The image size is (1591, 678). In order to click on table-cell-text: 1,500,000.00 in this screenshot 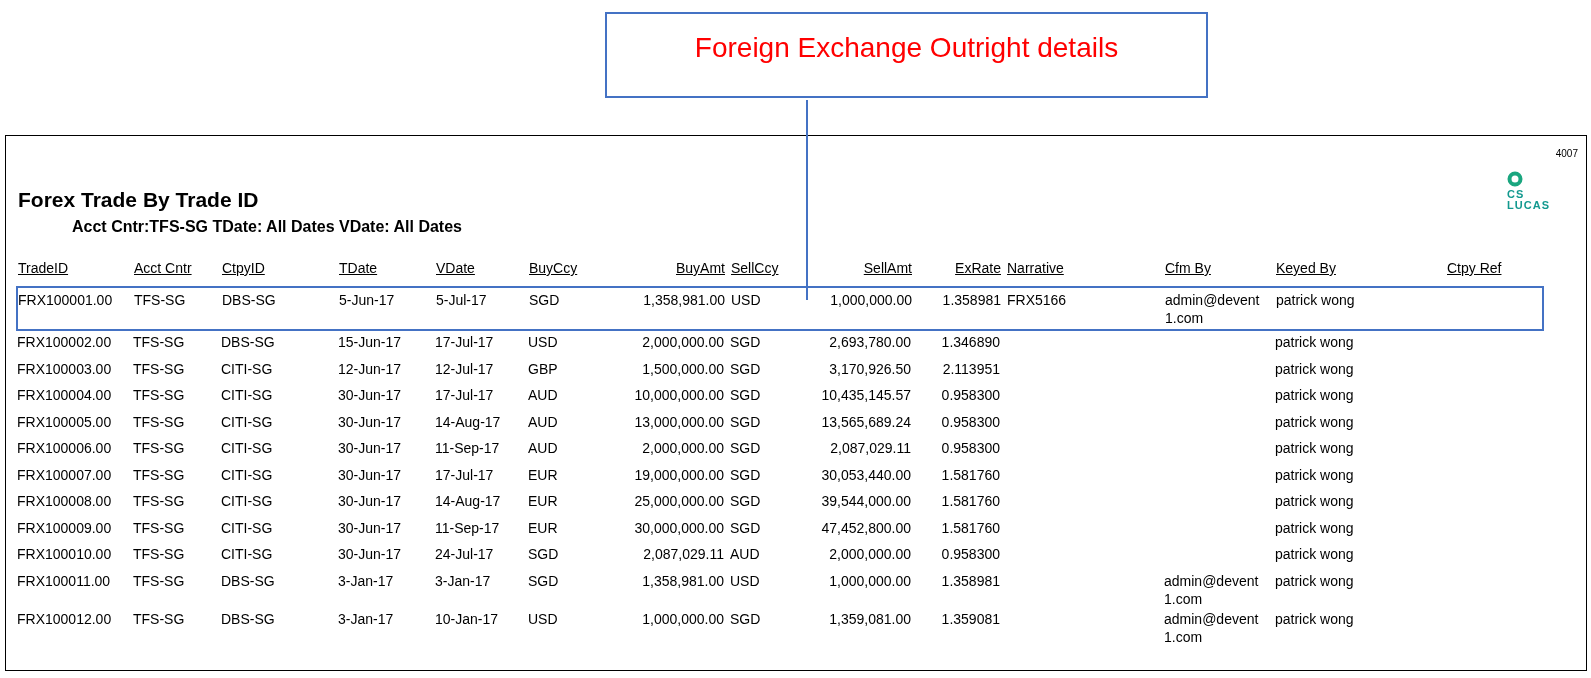, I will do `click(683, 368)`.